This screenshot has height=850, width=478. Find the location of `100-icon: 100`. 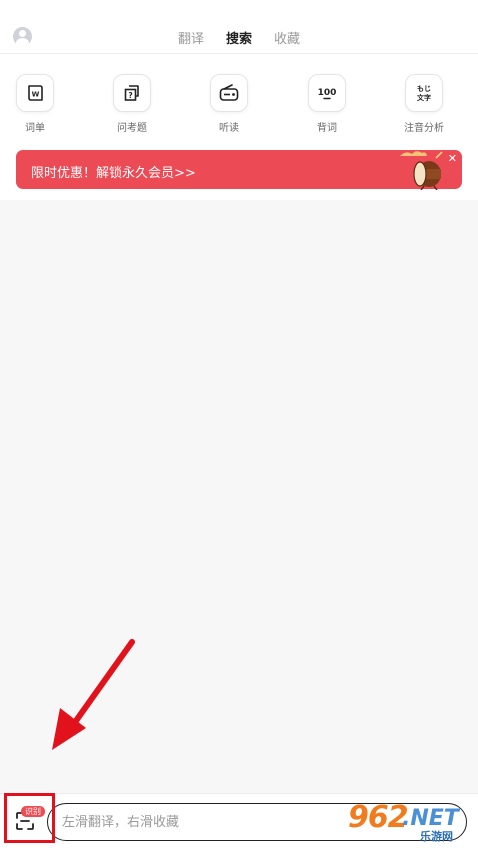

100-icon: 100 is located at coordinates (327, 93).